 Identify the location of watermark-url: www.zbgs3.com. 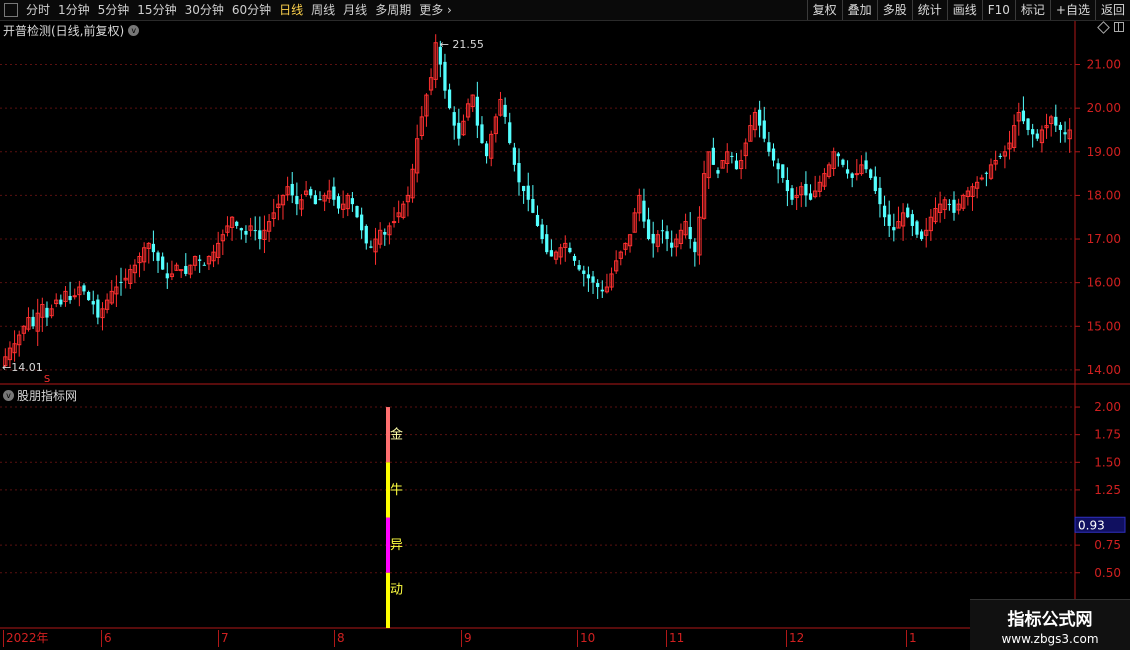
(1050, 639).